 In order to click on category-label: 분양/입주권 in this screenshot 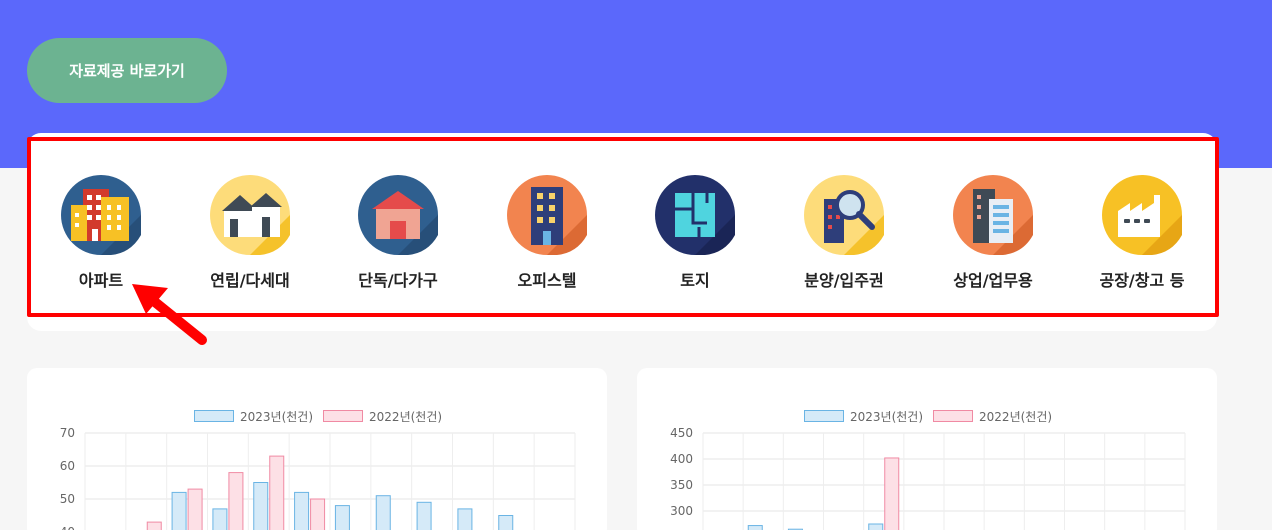, I will do `click(844, 280)`.